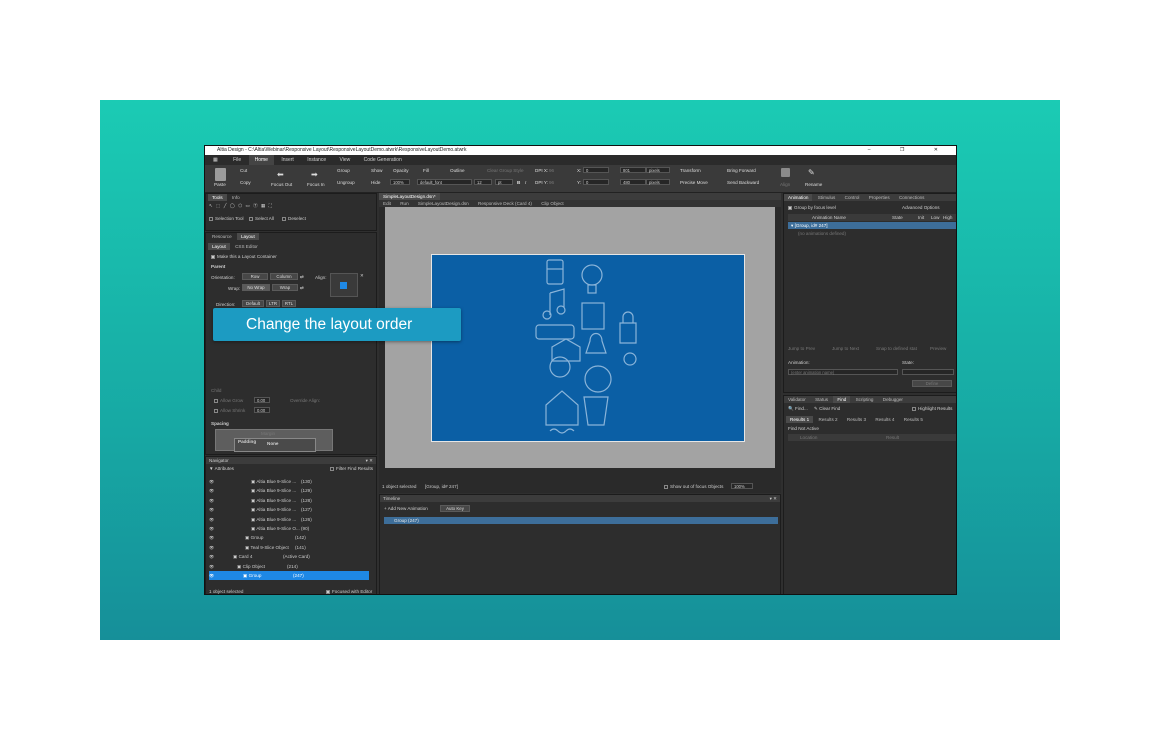 This screenshot has width=1160, height=740. What do you see at coordinates (289, 519) in the screenshot?
I see `navigator-row: 👁 ▣ Altia Blue 9-Slice ... (126)` at bounding box center [289, 519].